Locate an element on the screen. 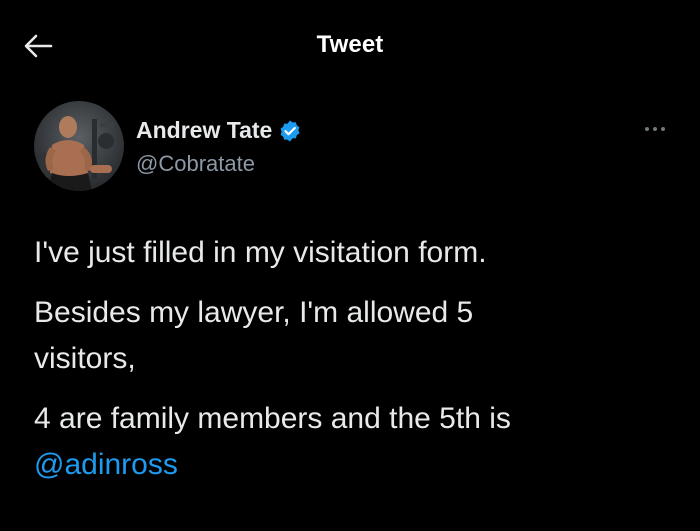 This screenshot has width=700, height=531. mention-link: @adinross is located at coordinates (106, 464).